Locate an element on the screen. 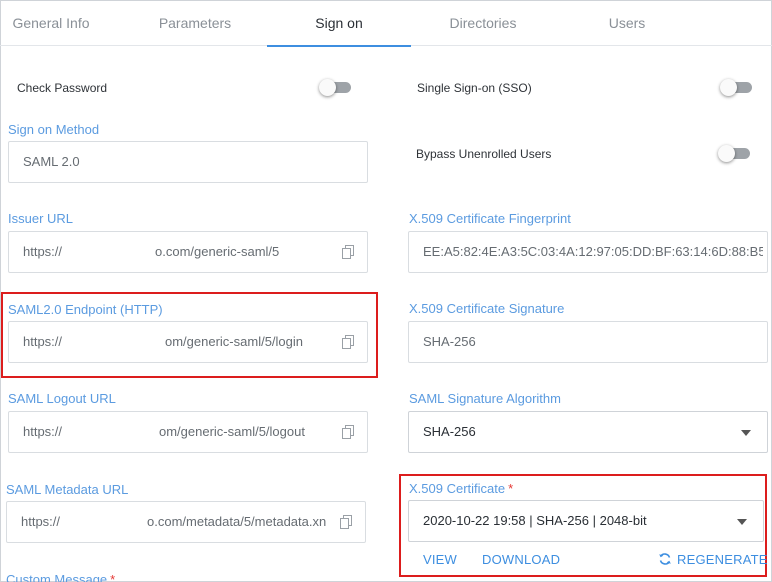 This screenshot has height=582, width=772. tab-users: Users is located at coordinates (627, 23).